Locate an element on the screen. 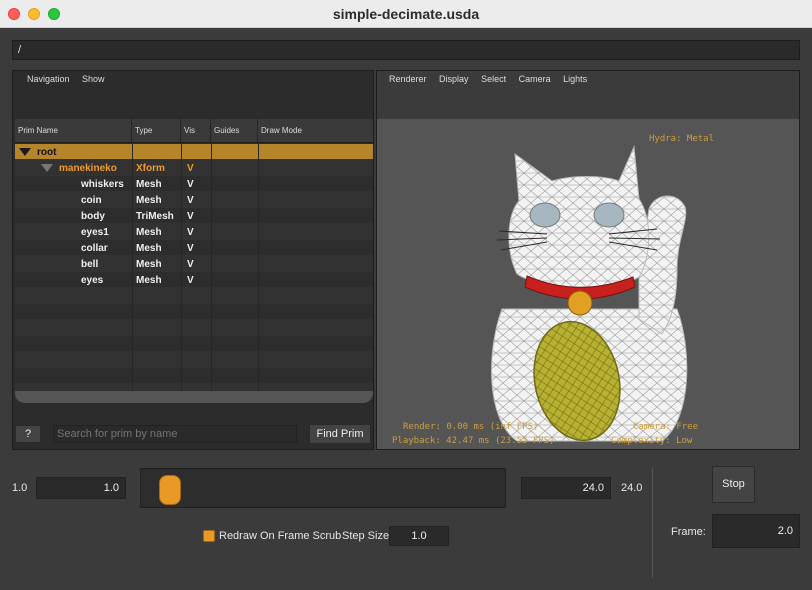 The width and height of the screenshot is (812, 590). start-frame-label: 1.0 is located at coordinates (20, 488).